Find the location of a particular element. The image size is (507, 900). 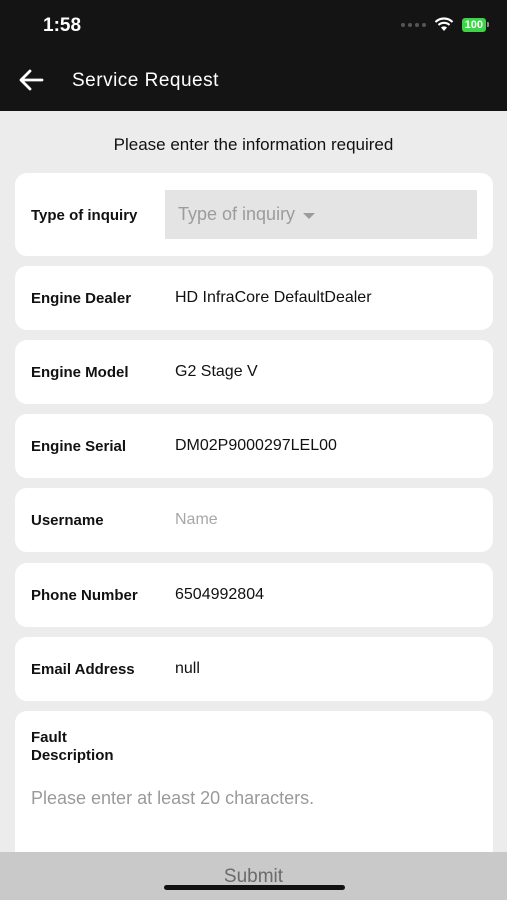

inquiry-card: Type of inquiry Type of inquiry is located at coordinates (254, 214).